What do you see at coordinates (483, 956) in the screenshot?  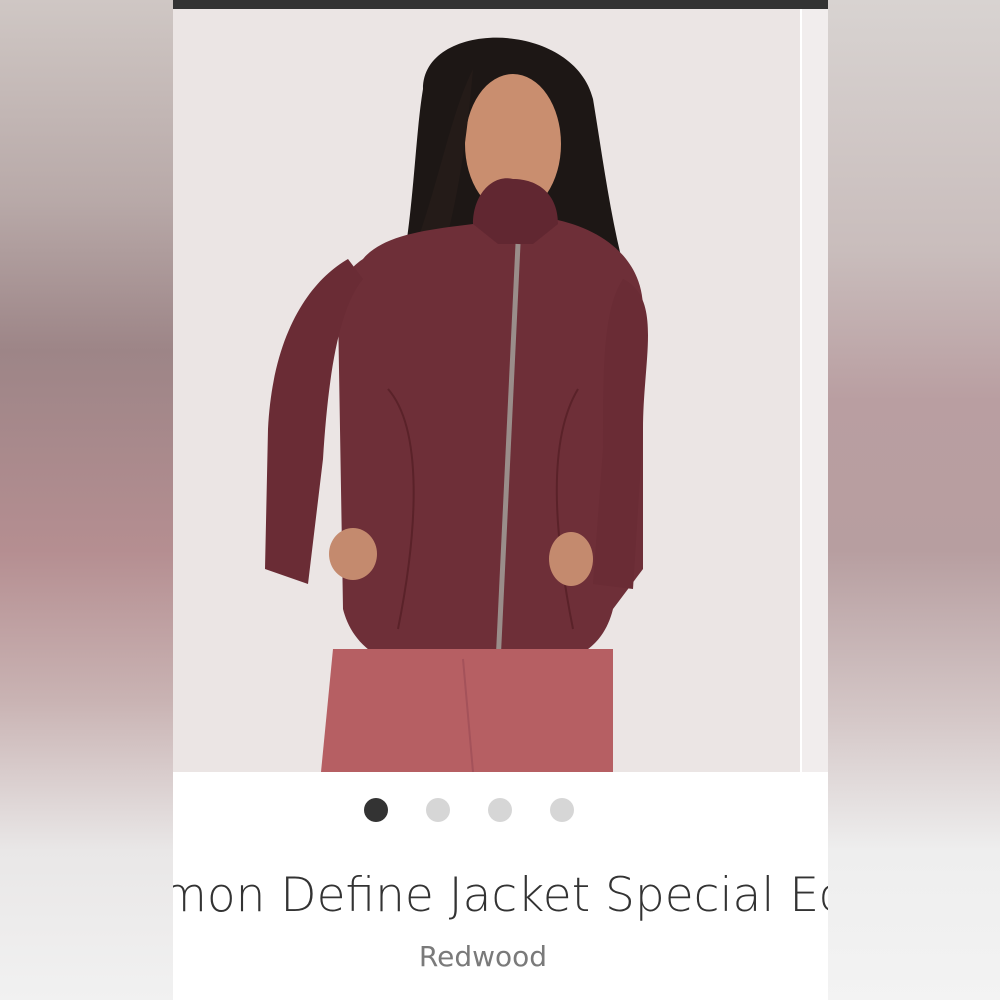 I see `product-color-name: Redwood` at bounding box center [483, 956].